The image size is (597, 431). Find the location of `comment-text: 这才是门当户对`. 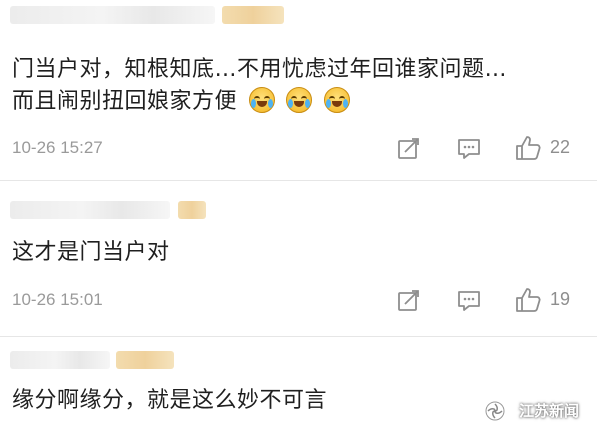

comment-text: 这才是门当户对 is located at coordinates (91, 252).